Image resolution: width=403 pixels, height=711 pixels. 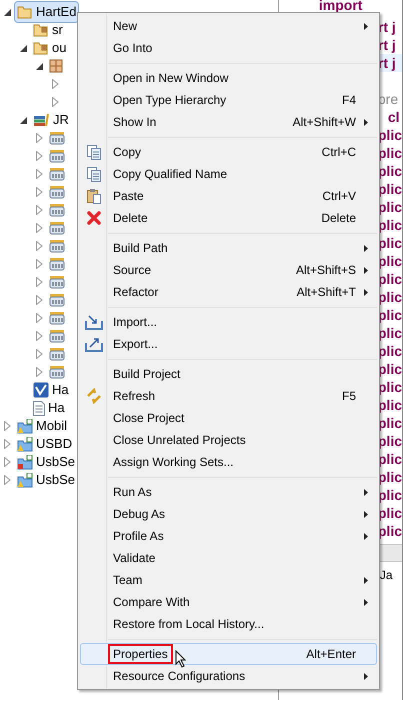 I want to click on file-icon, so click(x=39, y=408).